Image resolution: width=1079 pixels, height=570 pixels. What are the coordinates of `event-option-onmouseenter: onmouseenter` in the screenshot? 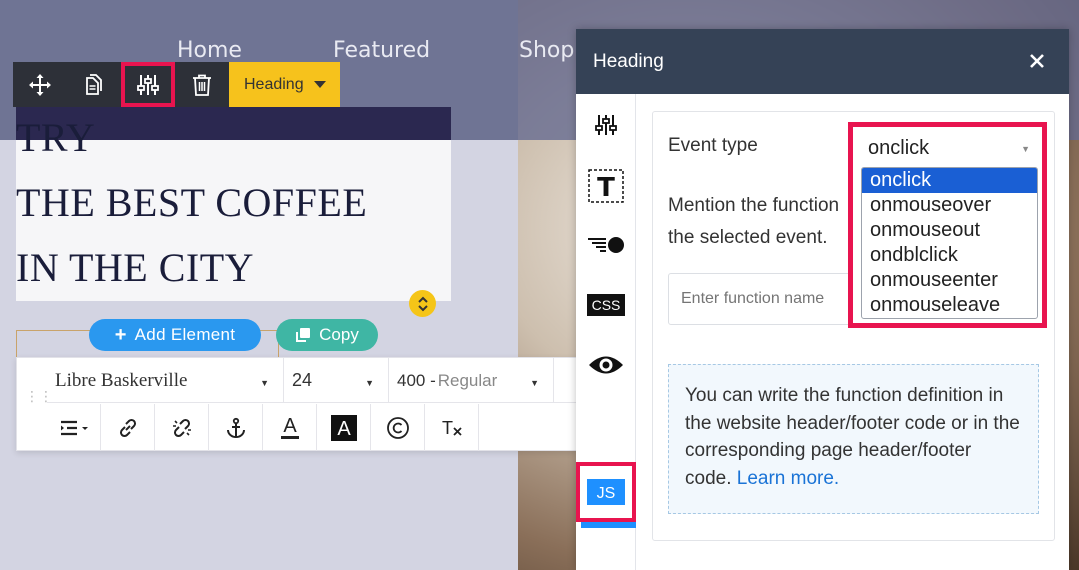 It's located at (949, 280).